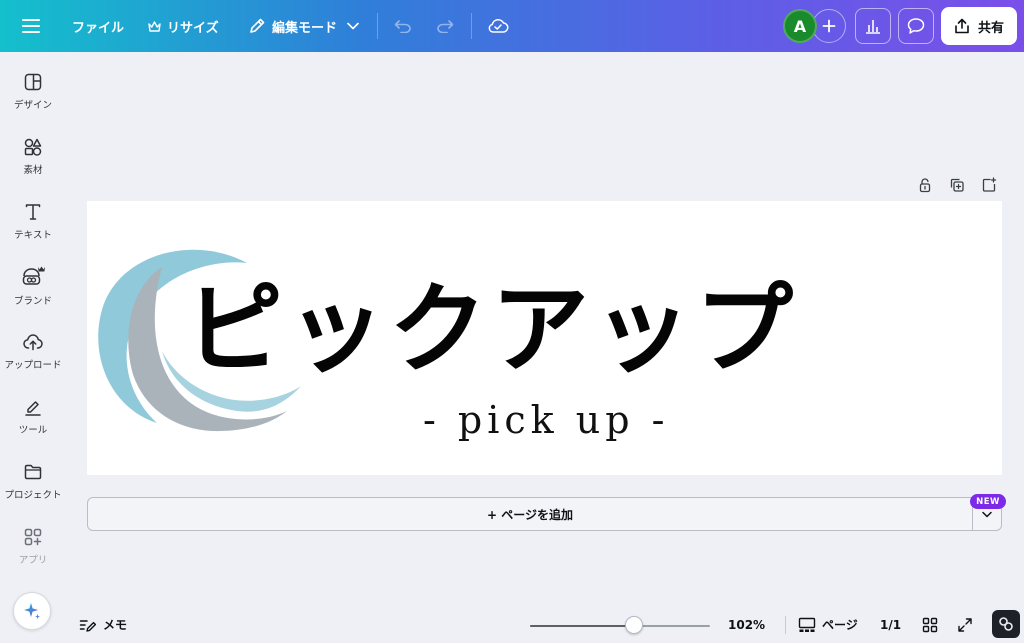 The height and width of the screenshot is (643, 1024). I want to click on sidebar-item-elements: 素材, so click(33, 165).